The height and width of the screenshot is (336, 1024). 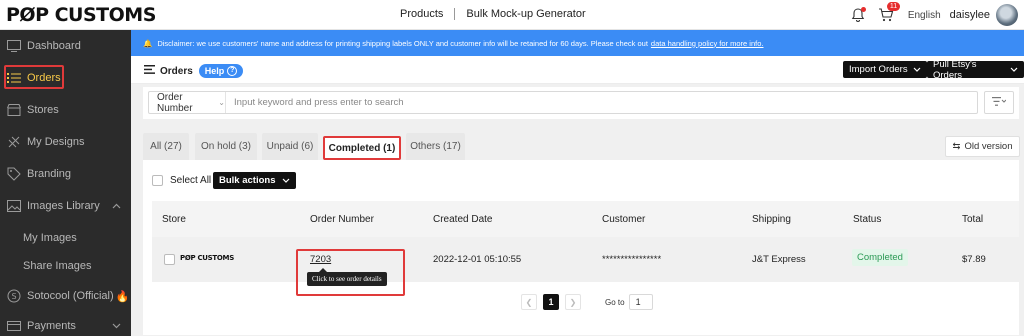 What do you see at coordinates (56, 142) in the screenshot?
I see `sidebar-item-label: My Designs` at bounding box center [56, 142].